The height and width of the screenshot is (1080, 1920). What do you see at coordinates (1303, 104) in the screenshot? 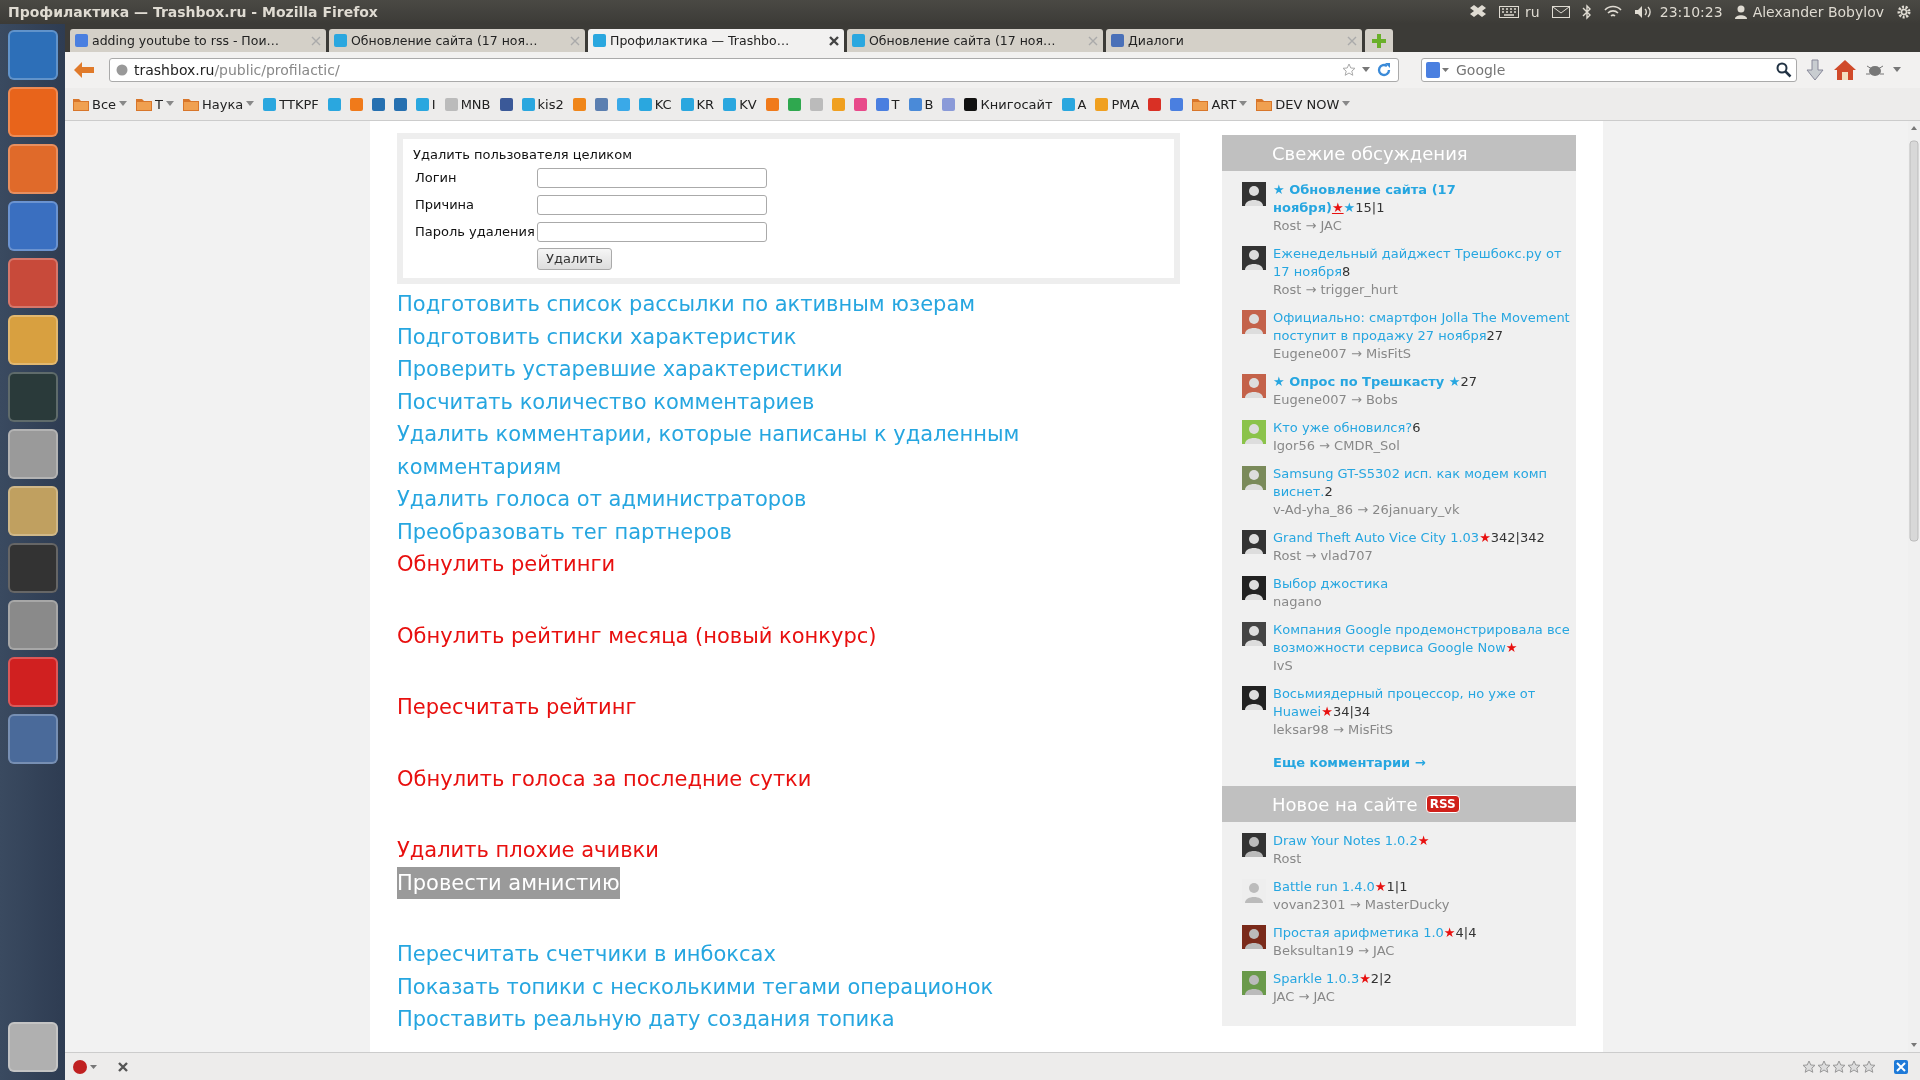
I see `bookmark: DEV NOW` at bounding box center [1303, 104].